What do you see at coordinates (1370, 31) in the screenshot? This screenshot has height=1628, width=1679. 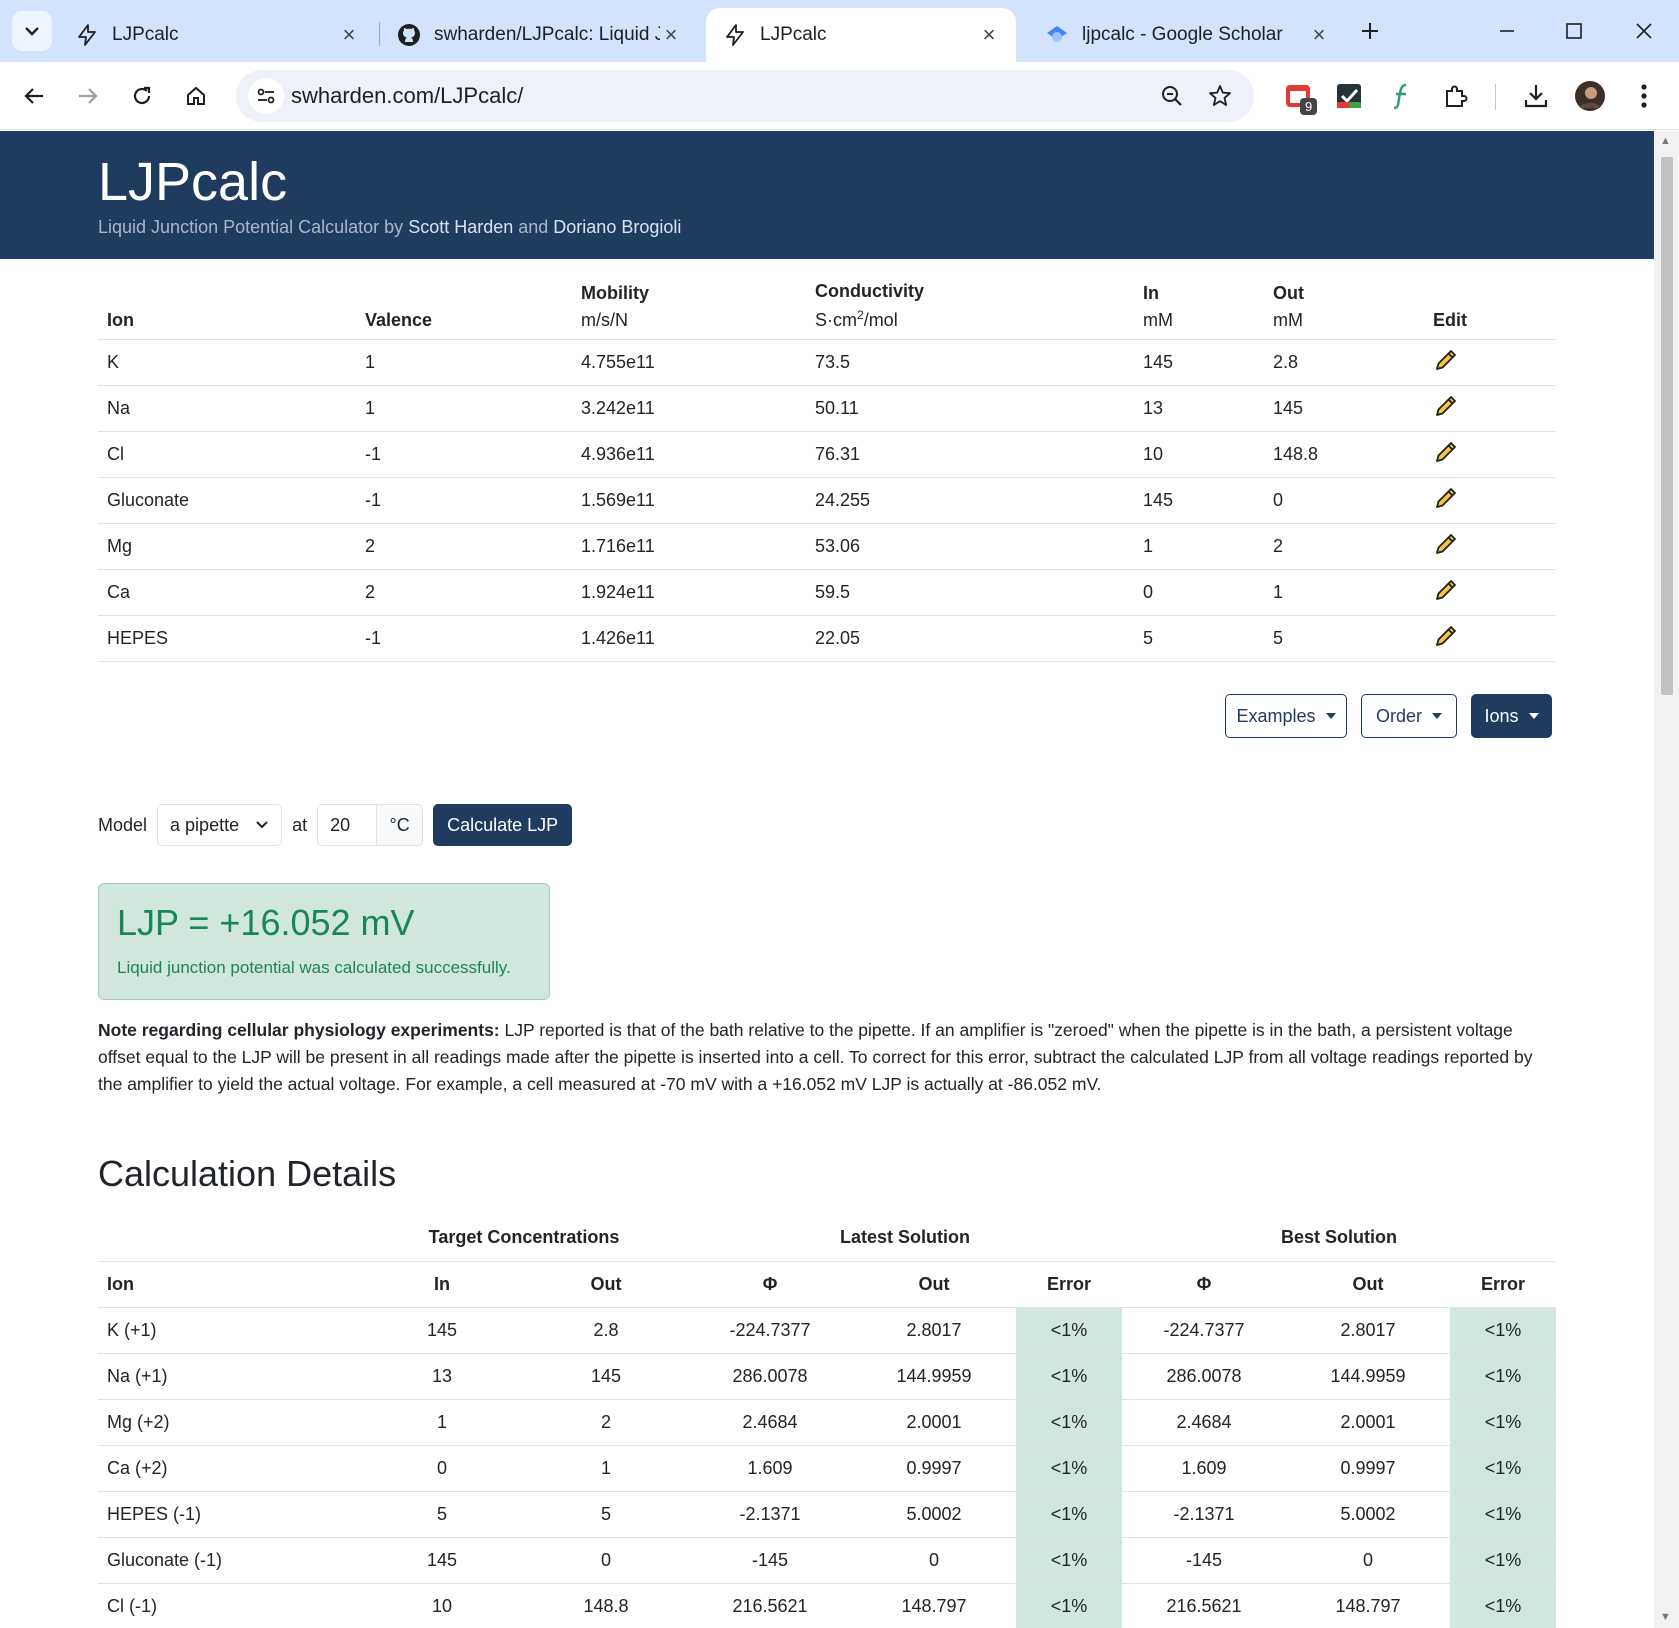 I see `new-tab-button` at bounding box center [1370, 31].